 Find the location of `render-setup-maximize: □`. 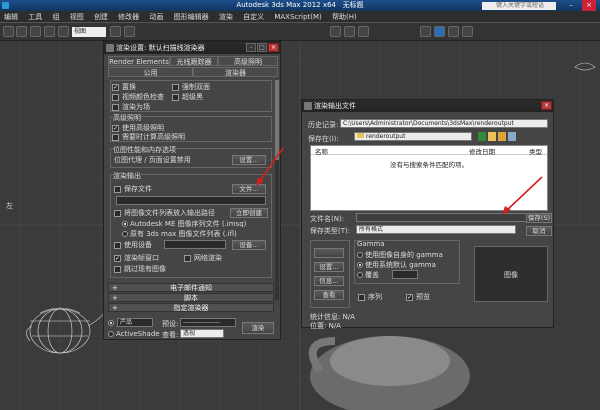

render-setup-maximize: □ is located at coordinates (262, 47).